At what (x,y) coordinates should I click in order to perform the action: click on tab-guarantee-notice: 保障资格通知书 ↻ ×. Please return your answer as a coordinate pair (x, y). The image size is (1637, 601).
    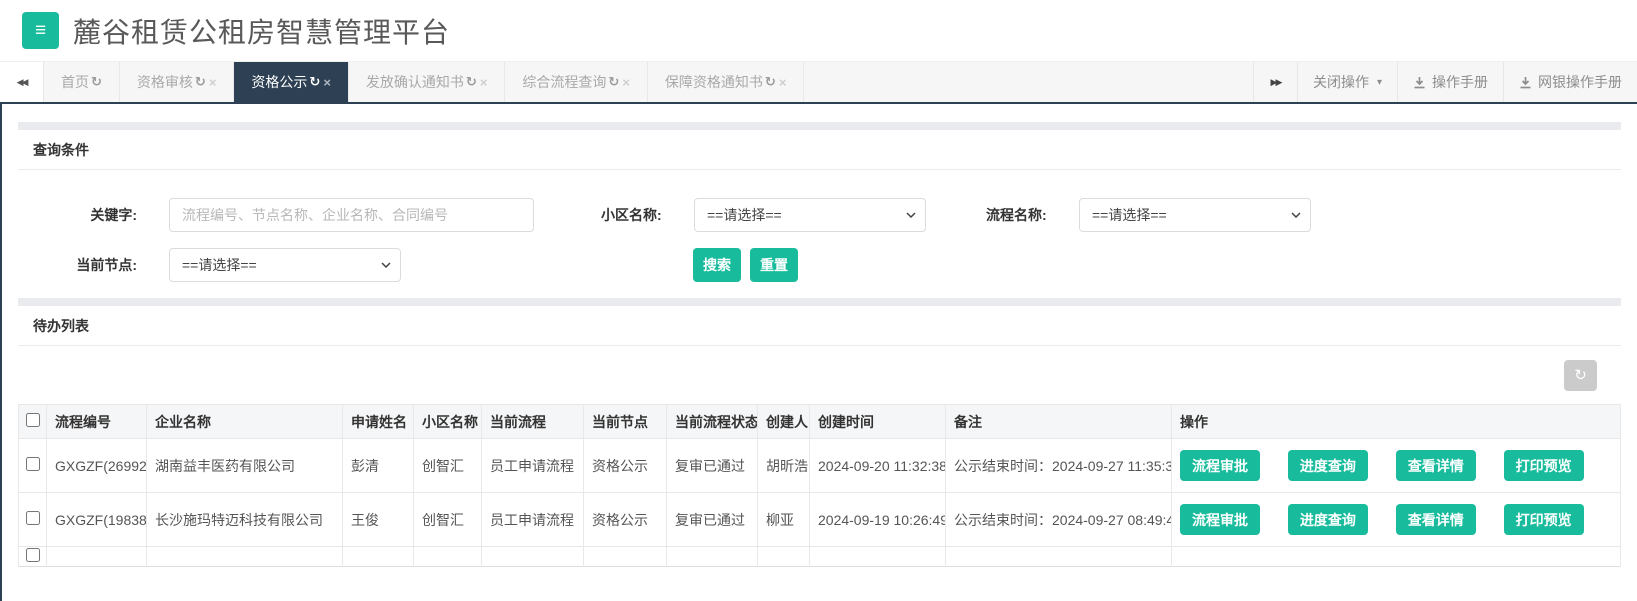
    Looking at the image, I should click on (726, 82).